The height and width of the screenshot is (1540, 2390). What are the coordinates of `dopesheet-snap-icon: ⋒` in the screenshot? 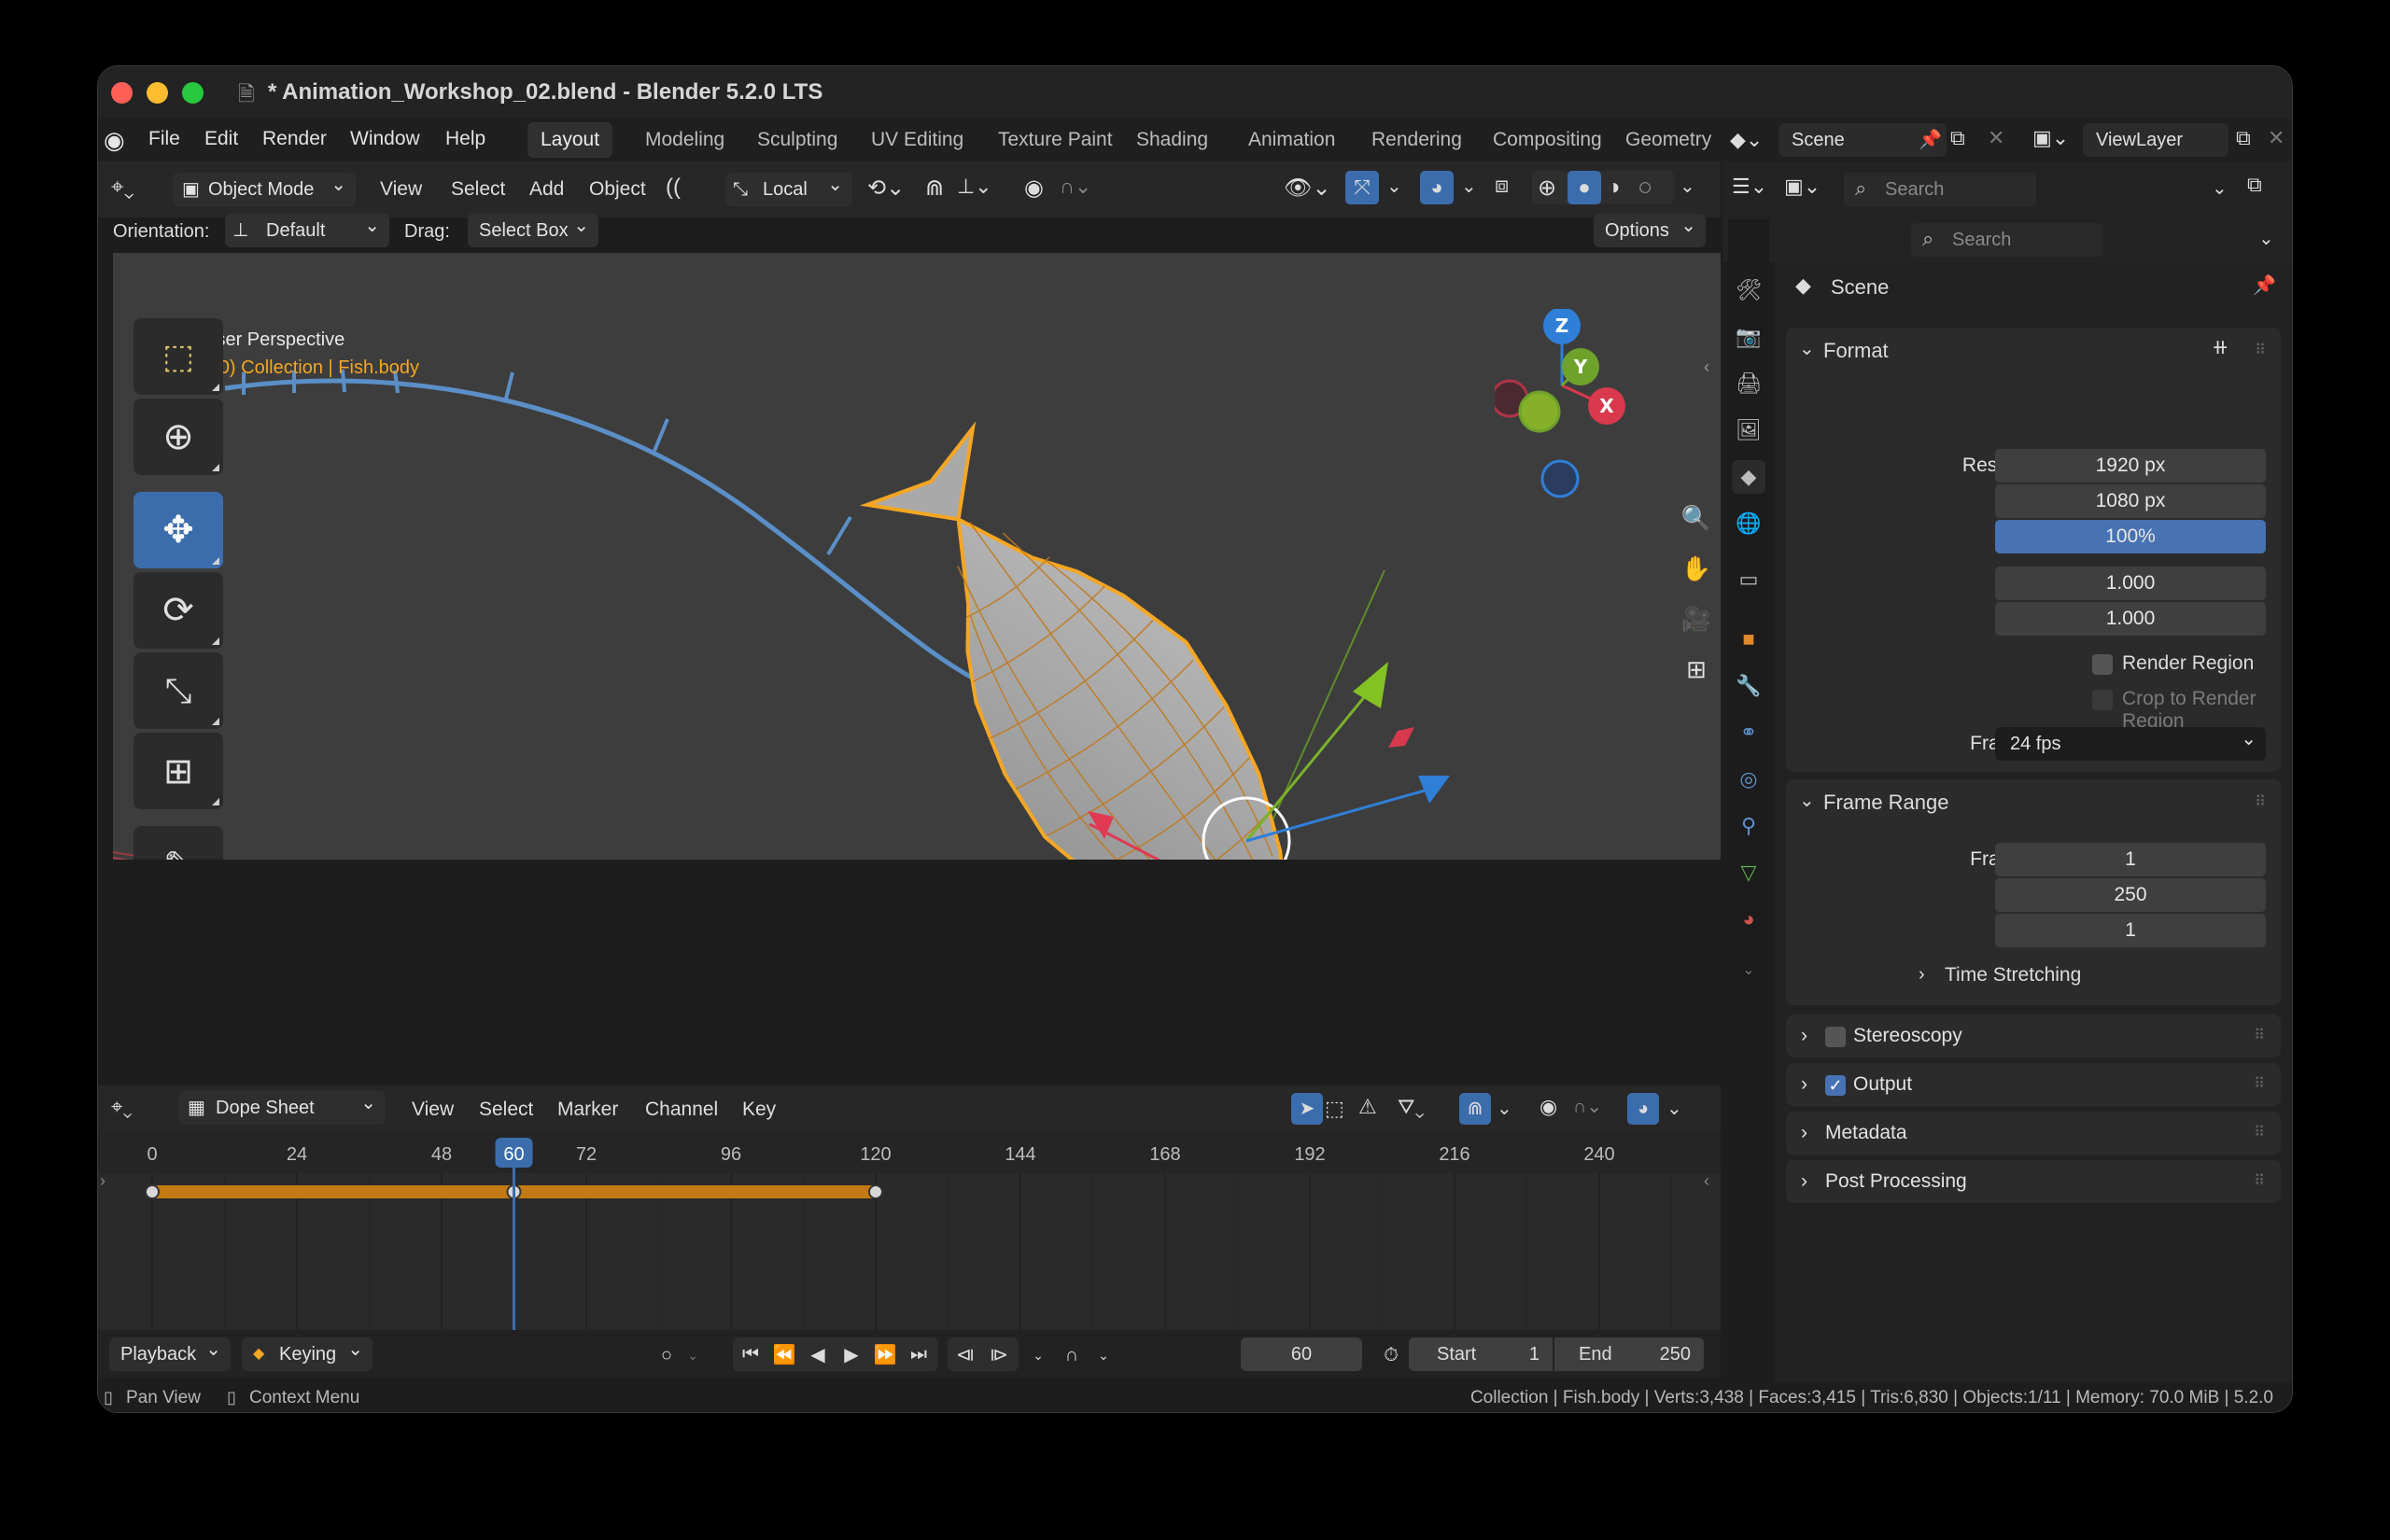 It's located at (1475, 1109).